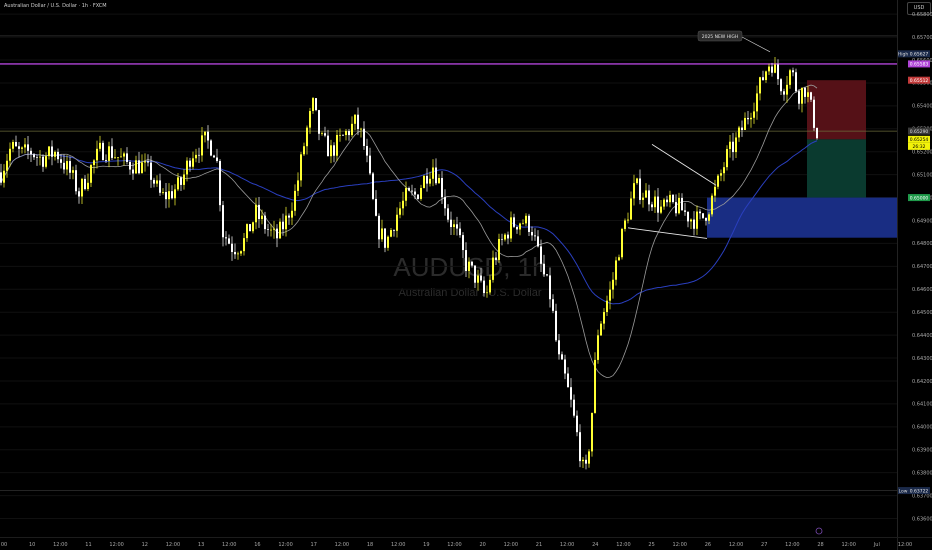 The height and width of the screenshot is (550, 932). Describe the element at coordinates (922, 267) in the screenshot. I see `price-tick-label: 0.64700` at that location.